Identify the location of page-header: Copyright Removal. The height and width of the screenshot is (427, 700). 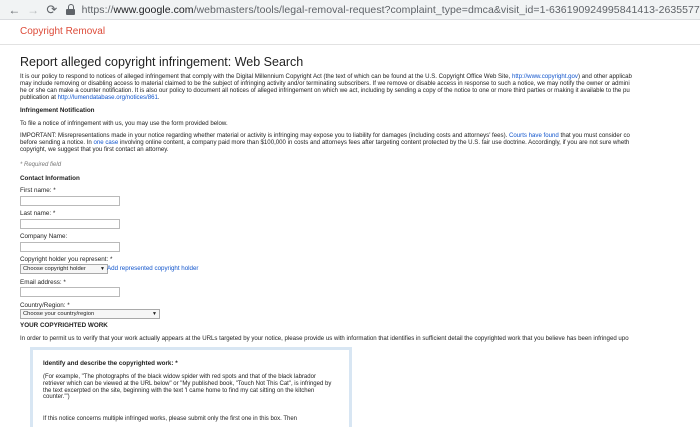
(350, 32).